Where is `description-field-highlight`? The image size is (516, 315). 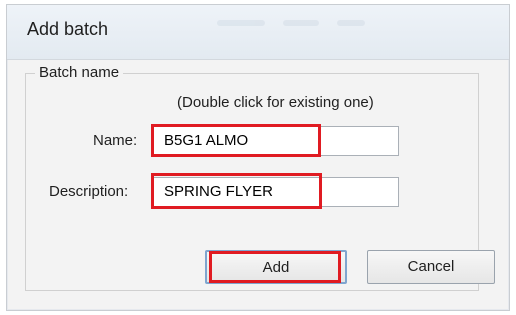
description-field-highlight is located at coordinates (236, 191).